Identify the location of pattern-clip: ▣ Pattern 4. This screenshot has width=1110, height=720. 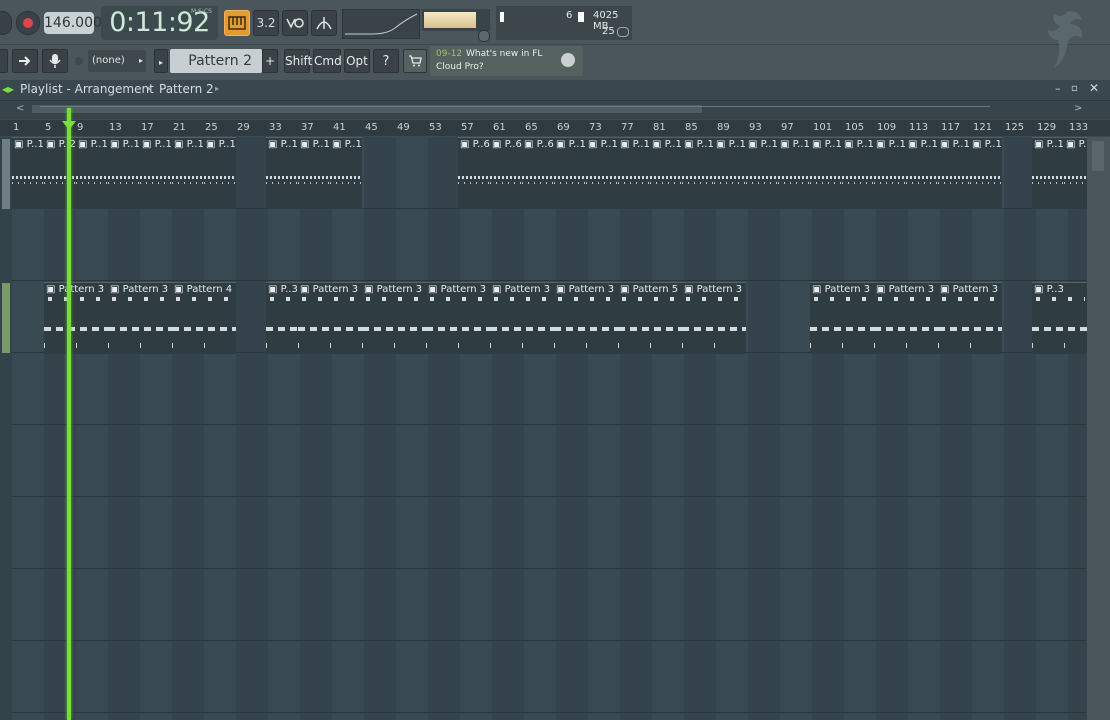
(204, 318).